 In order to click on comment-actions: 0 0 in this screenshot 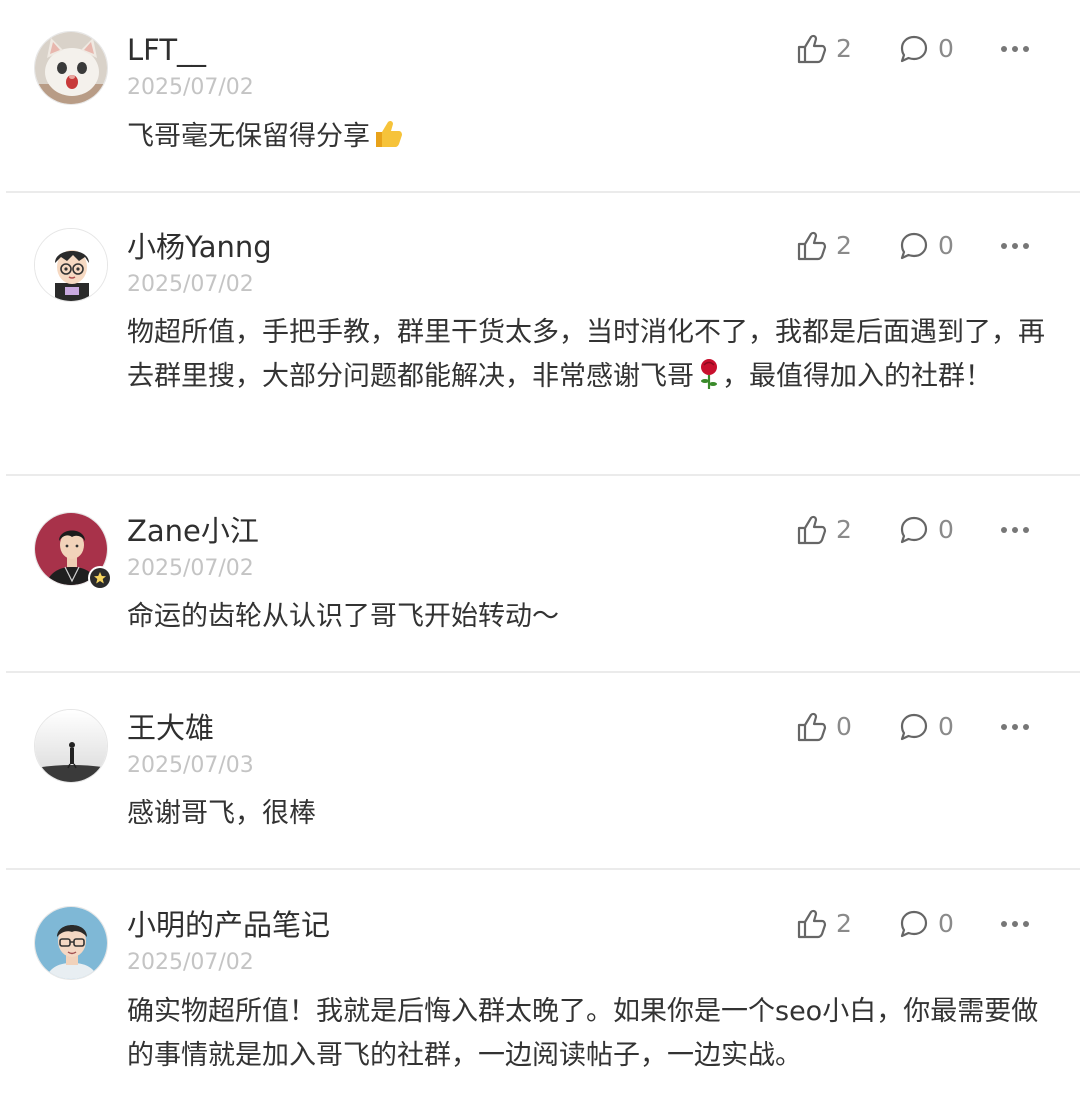, I will do `click(926, 727)`.